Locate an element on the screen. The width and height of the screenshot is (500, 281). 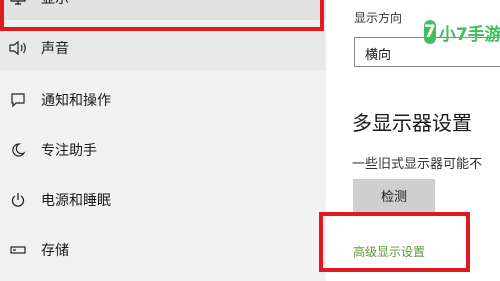
display-highlight-box is located at coordinates (162, 15).